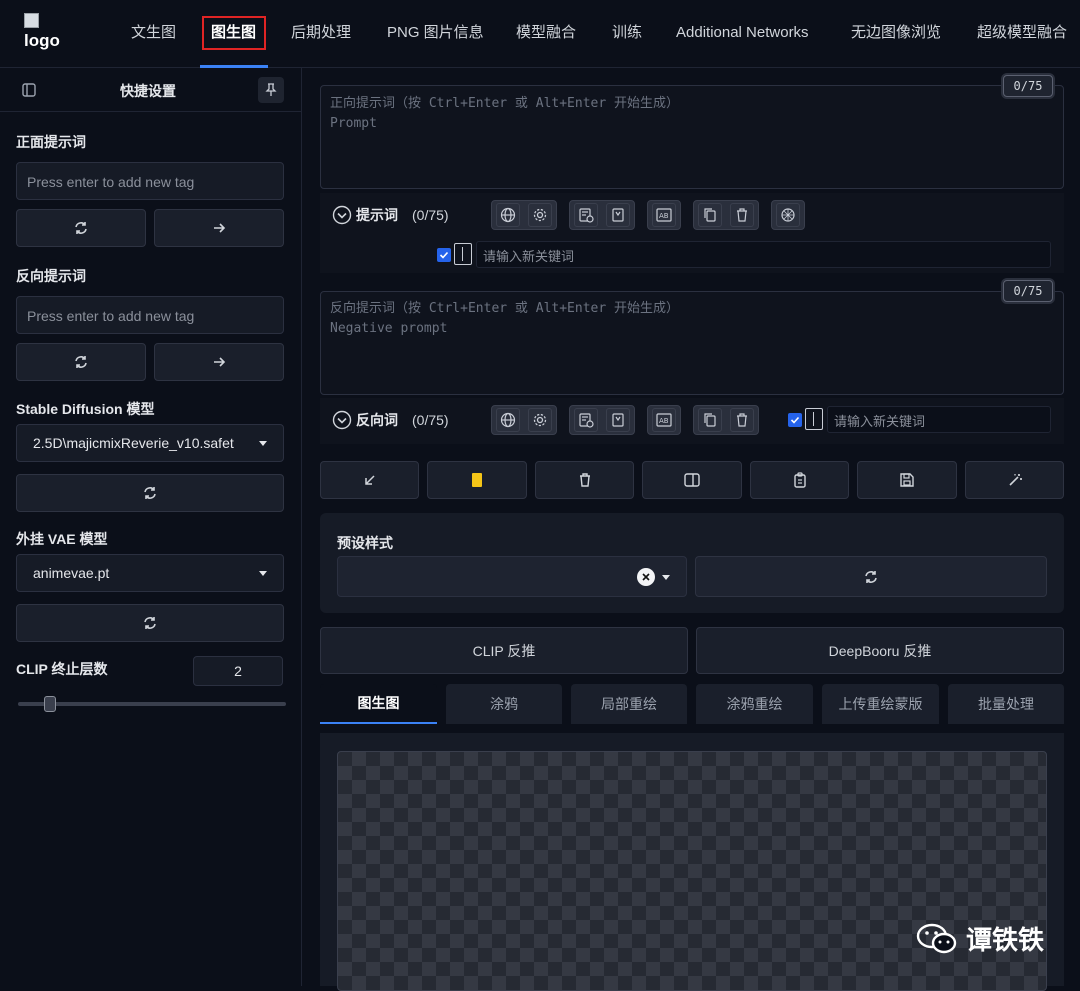  What do you see at coordinates (81, 362) in the screenshot?
I see `negative-refresh-button` at bounding box center [81, 362].